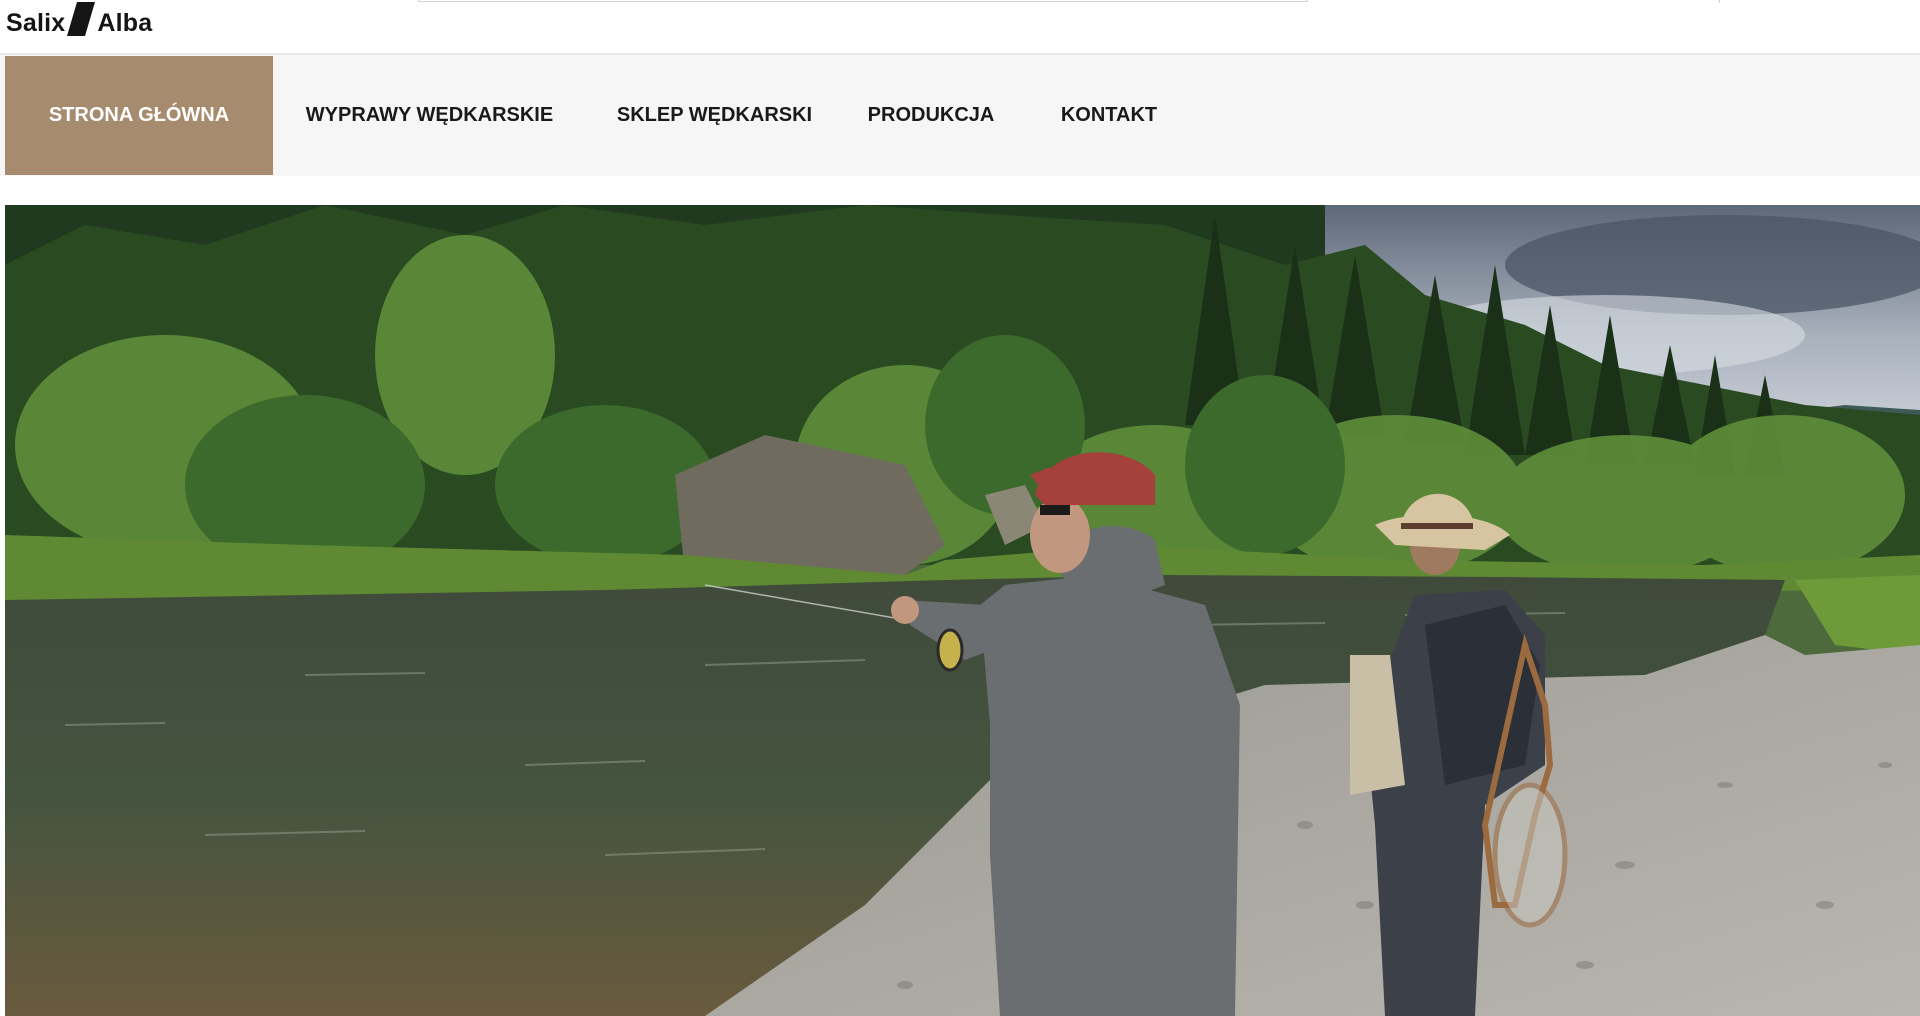  I want to click on site-header: Salix Alba, so click(960, 27).